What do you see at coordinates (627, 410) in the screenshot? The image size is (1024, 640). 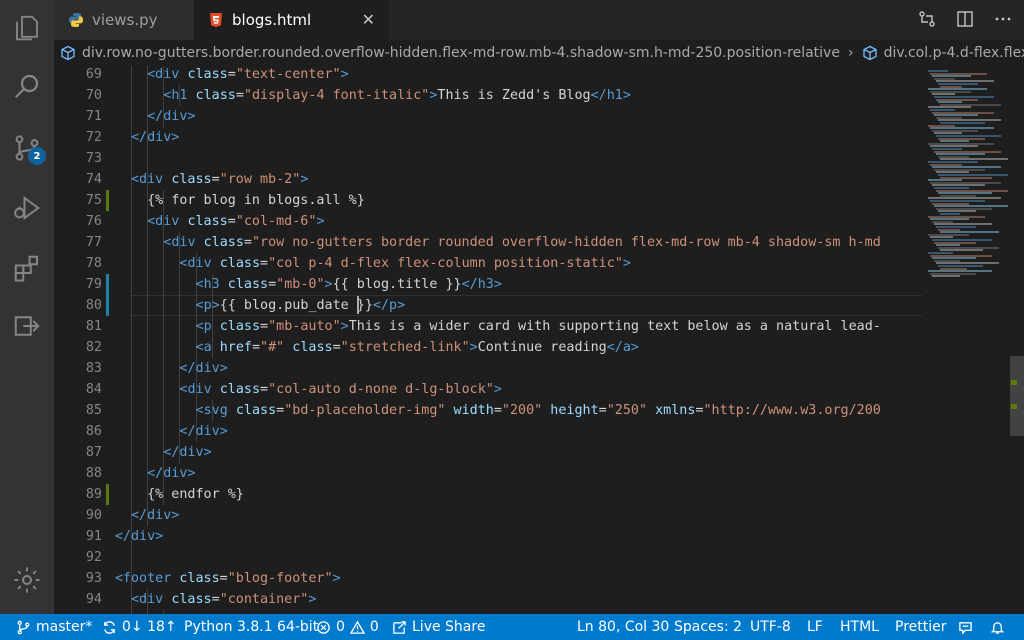 I see `code-token: "250"` at bounding box center [627, 410].